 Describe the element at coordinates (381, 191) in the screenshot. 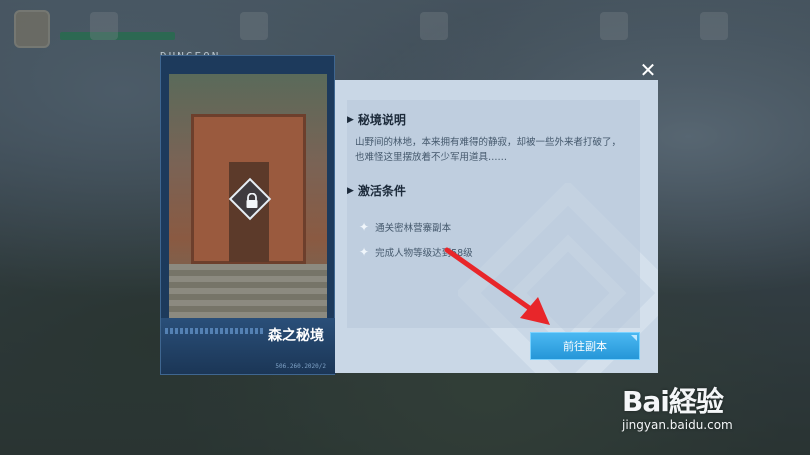

I see `conditions-heading-label: 激活条件` at that location.